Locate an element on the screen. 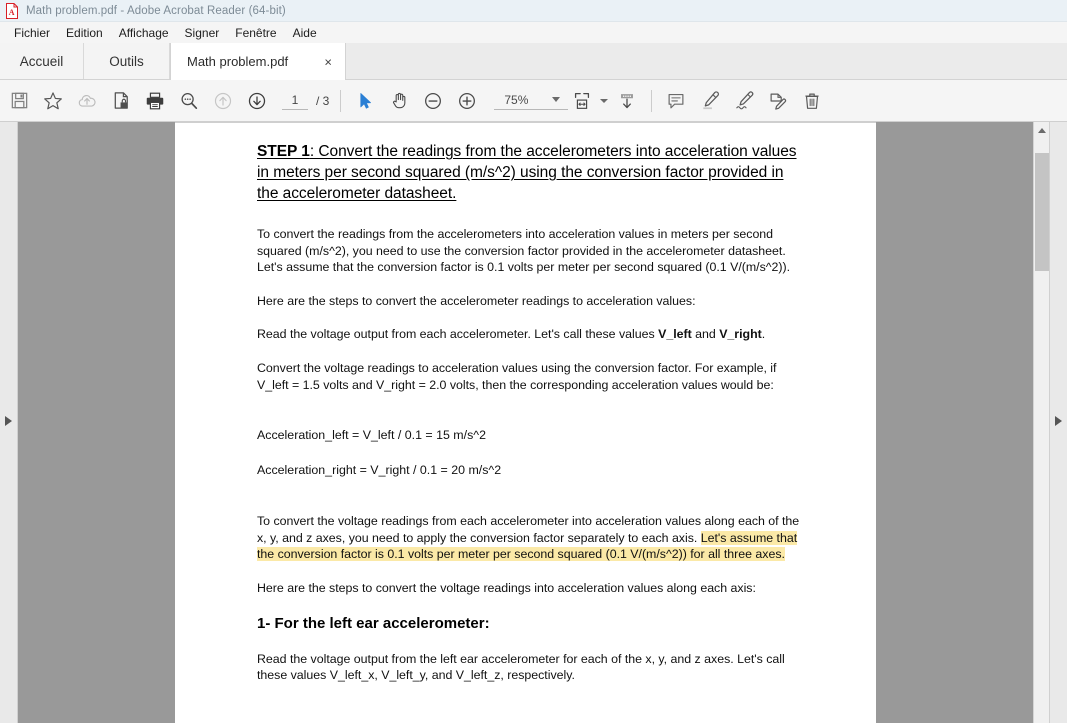 The image size is (1067, 725). tab-document: Math problem.pdf × is located at coordinates (258, 61).